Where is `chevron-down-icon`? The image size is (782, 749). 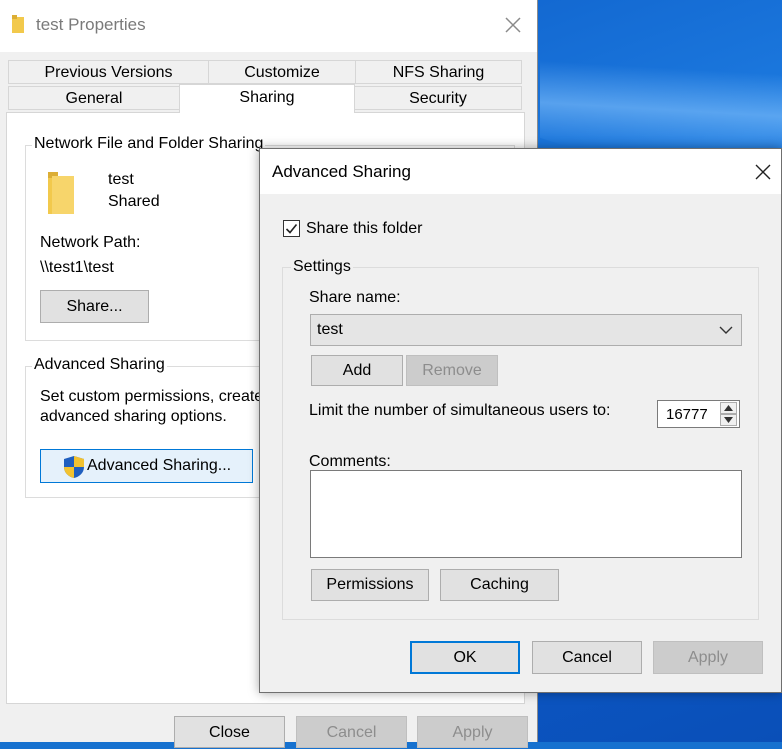 chevron-down-icon is located at coordinates (726, 330).